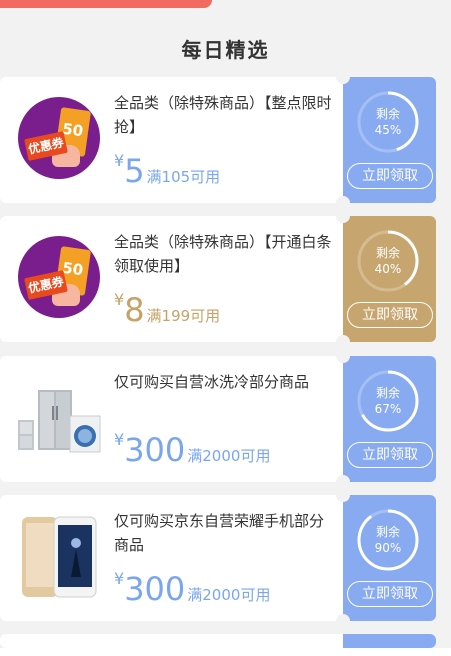 This screenshot has height=656, width=451. Describe the element at coordinates (388, 261) in the screenshot. I see `remaining-text: 剩余 40%` at that location.